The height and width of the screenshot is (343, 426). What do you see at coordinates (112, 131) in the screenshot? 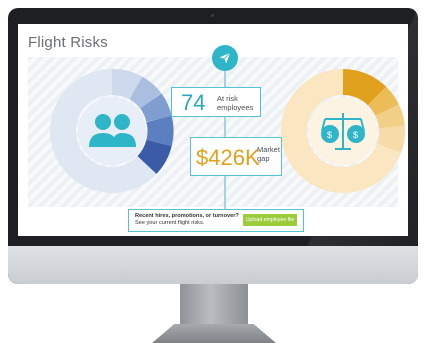
I see `employee-risk-donut` at bounding box center [112, 131].